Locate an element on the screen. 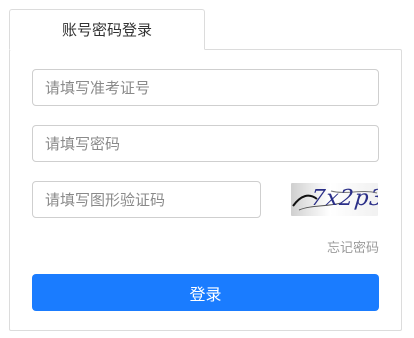  tab-account-password-login: 账号密码登录 is located at coordinates (107, 29).